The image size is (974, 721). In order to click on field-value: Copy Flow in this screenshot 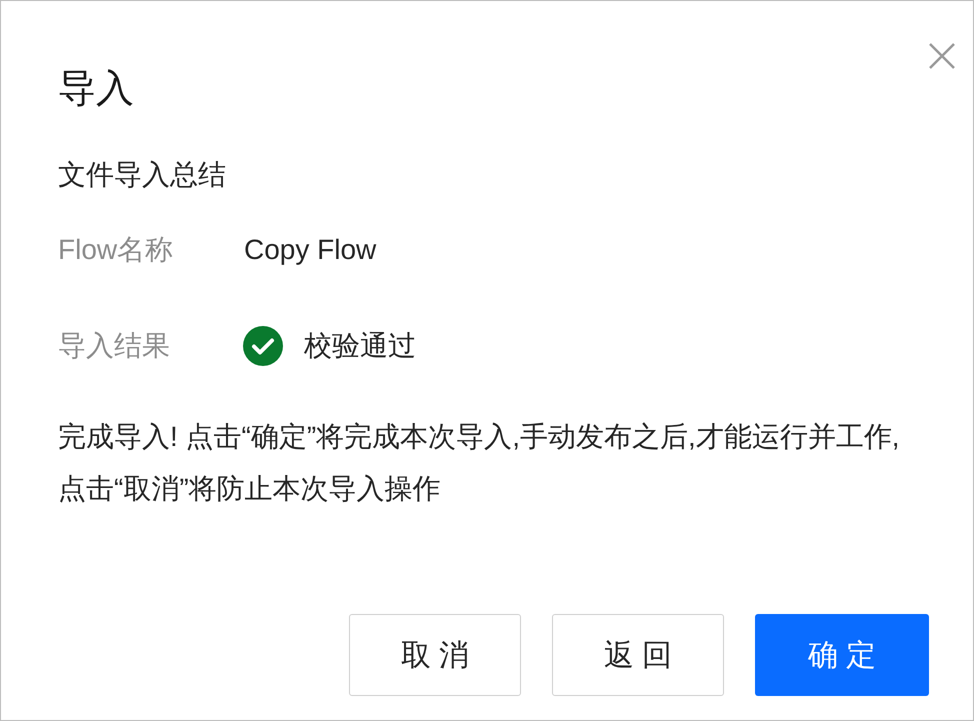, I will do `click(310, 250)`.